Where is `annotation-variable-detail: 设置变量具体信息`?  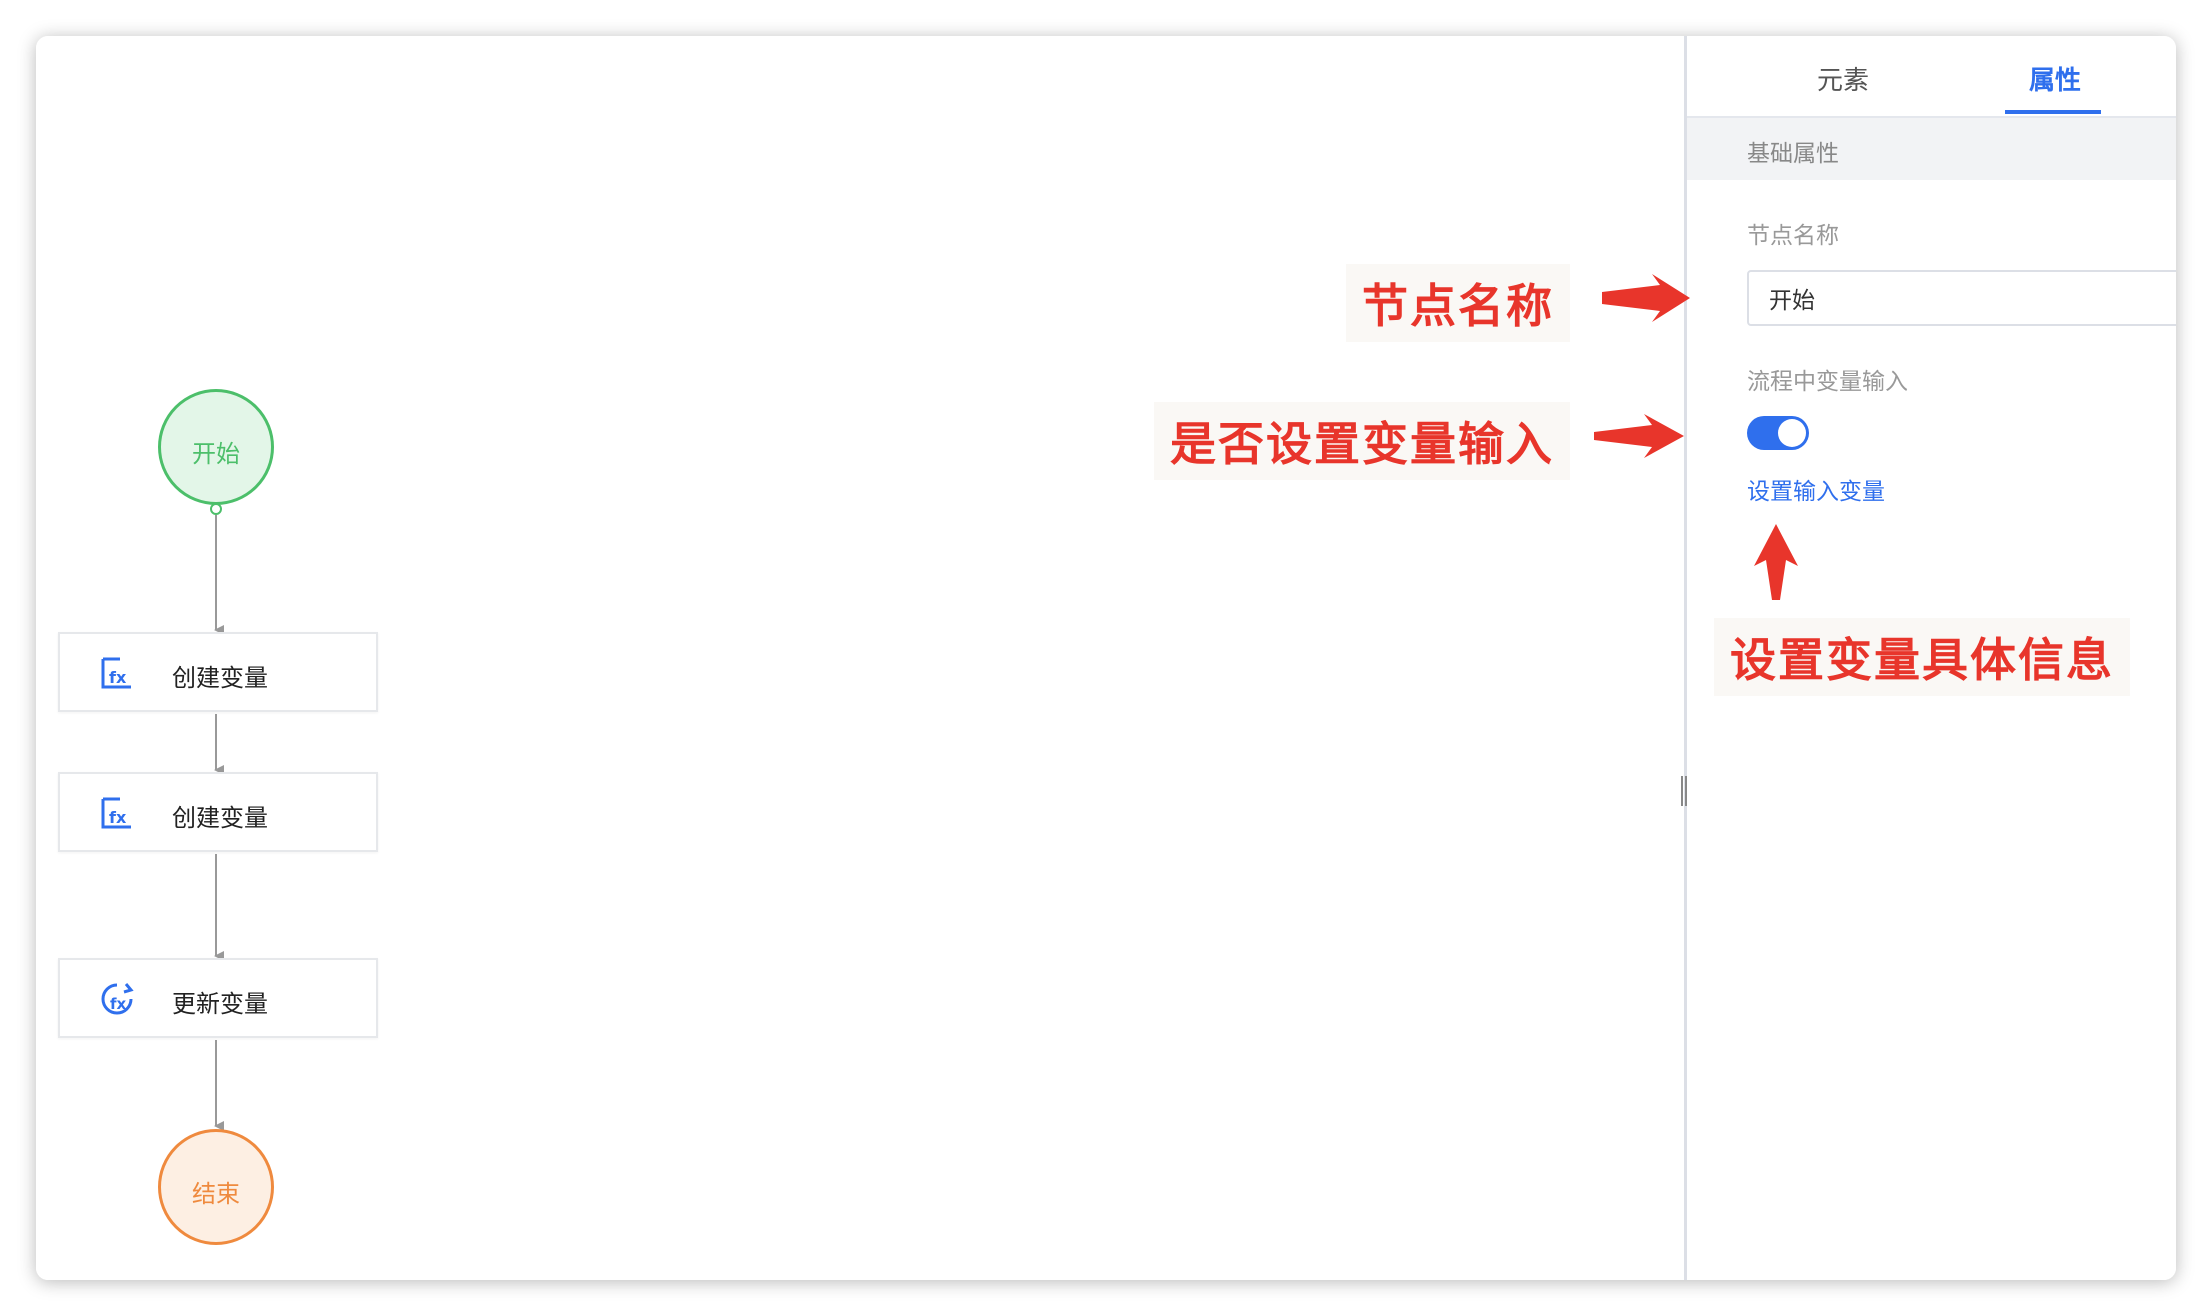 annotation-variable-detail: 设置变量具体信息 is located at coordinates (1922, 657).